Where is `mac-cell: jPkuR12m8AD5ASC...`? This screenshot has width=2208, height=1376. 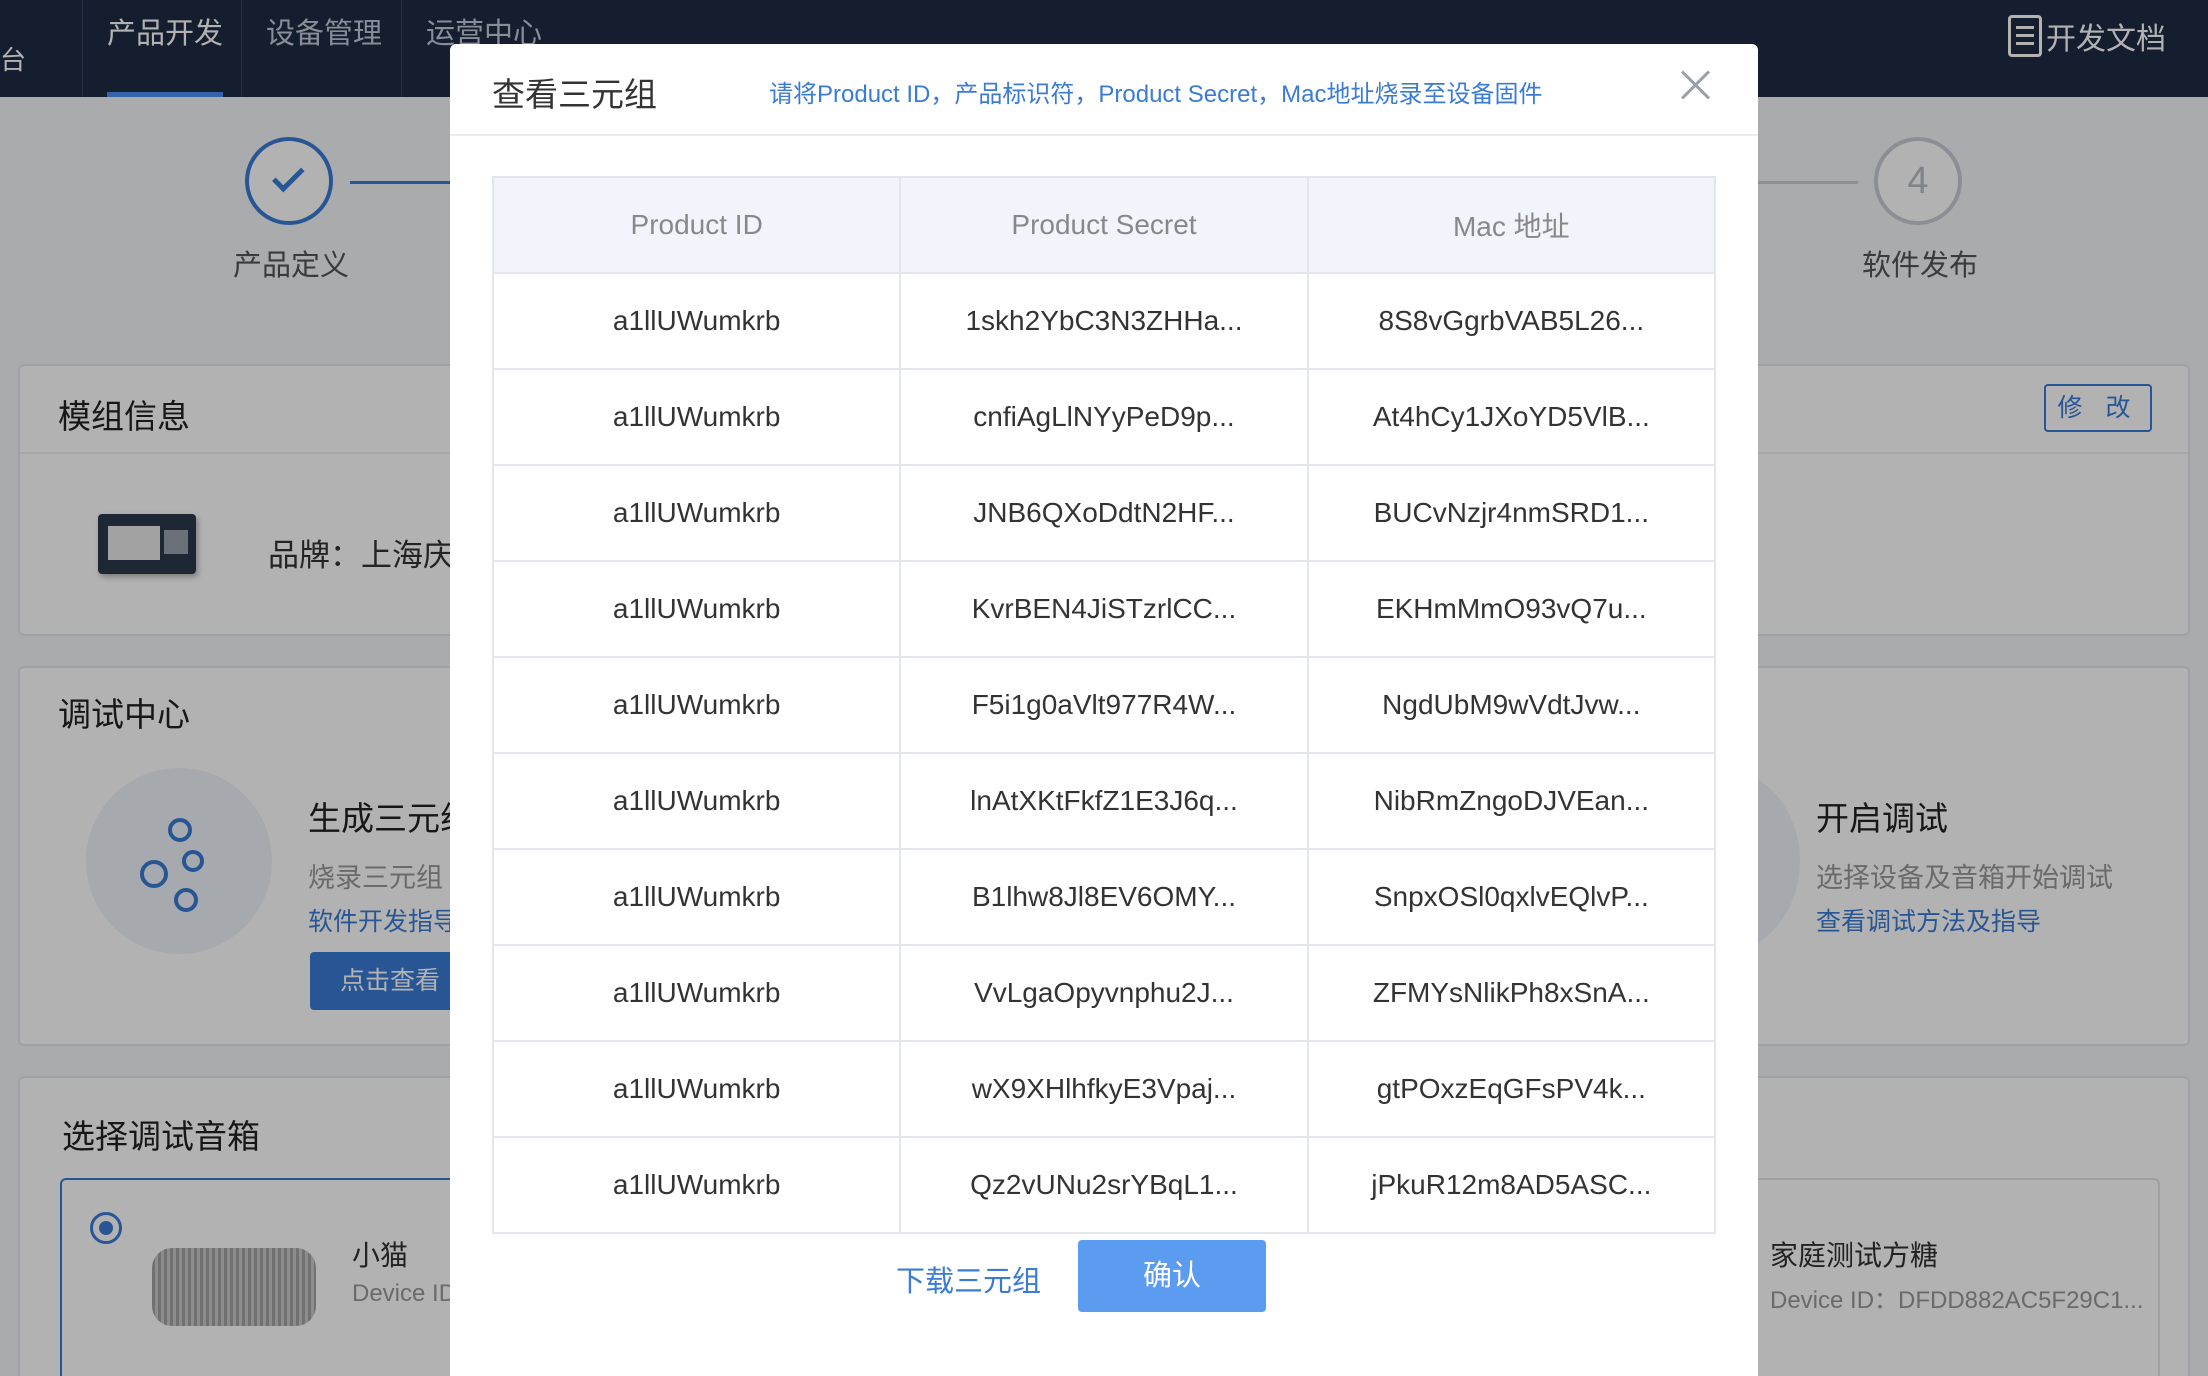 mac-cell: jPkuR12m8AD5ASC... is located at coordinates (1511, 1185).